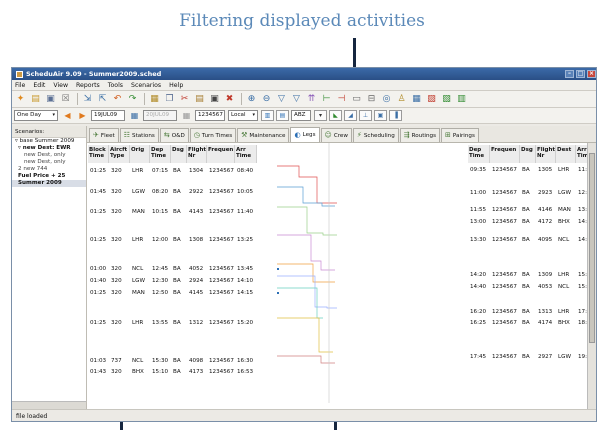 This screenshot has width=604, height=430. What do you see at coordinates (592, 248) in the screenshot?
I see `scrollbar-thumb` at bounding box center [592, 248].